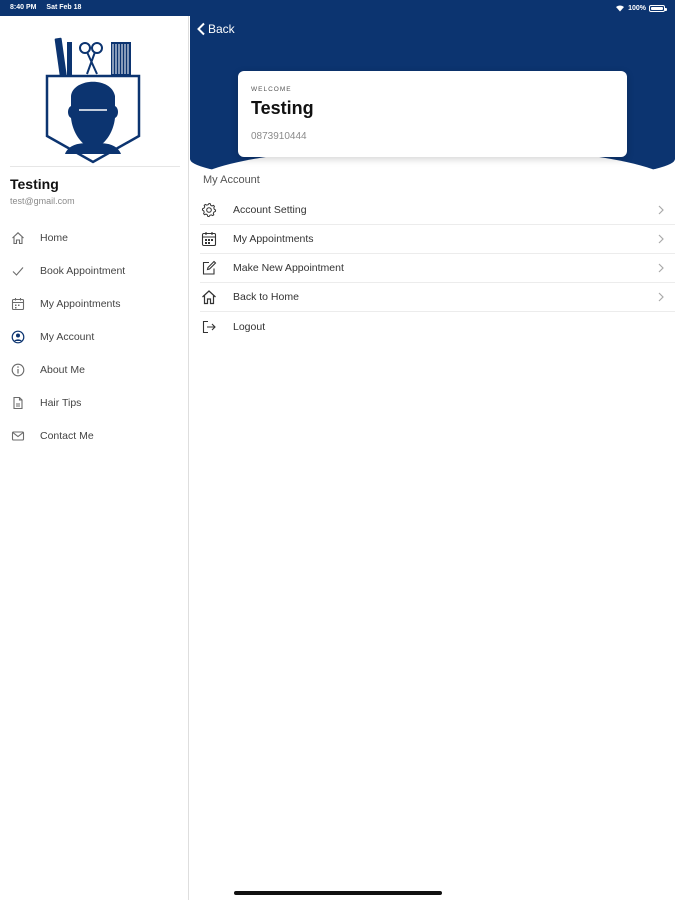 This screenshot has height=900, width=675. What do you see at coordinates (93, 100) in the screenshot?
I see `barber-logo` at bounding box center [93, 100].